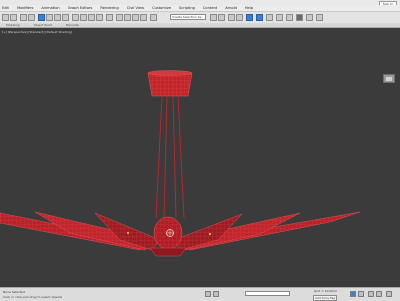 The image size is (400, 301). What do you see at coordinates (5, 17) in the screenshot?
I see `undo-icon` at bounding box center [5, 17].